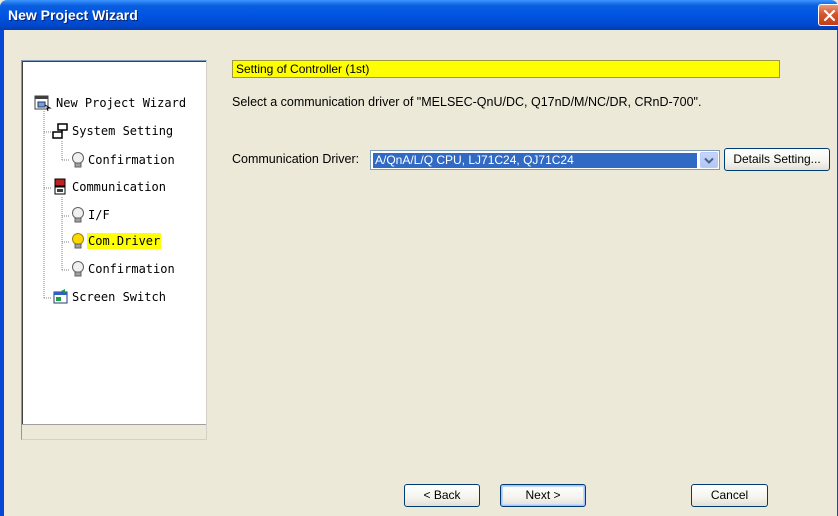 This screenshot has width=838, height=516. I want to click on cancel-button: Cancel, so click(729, 495).